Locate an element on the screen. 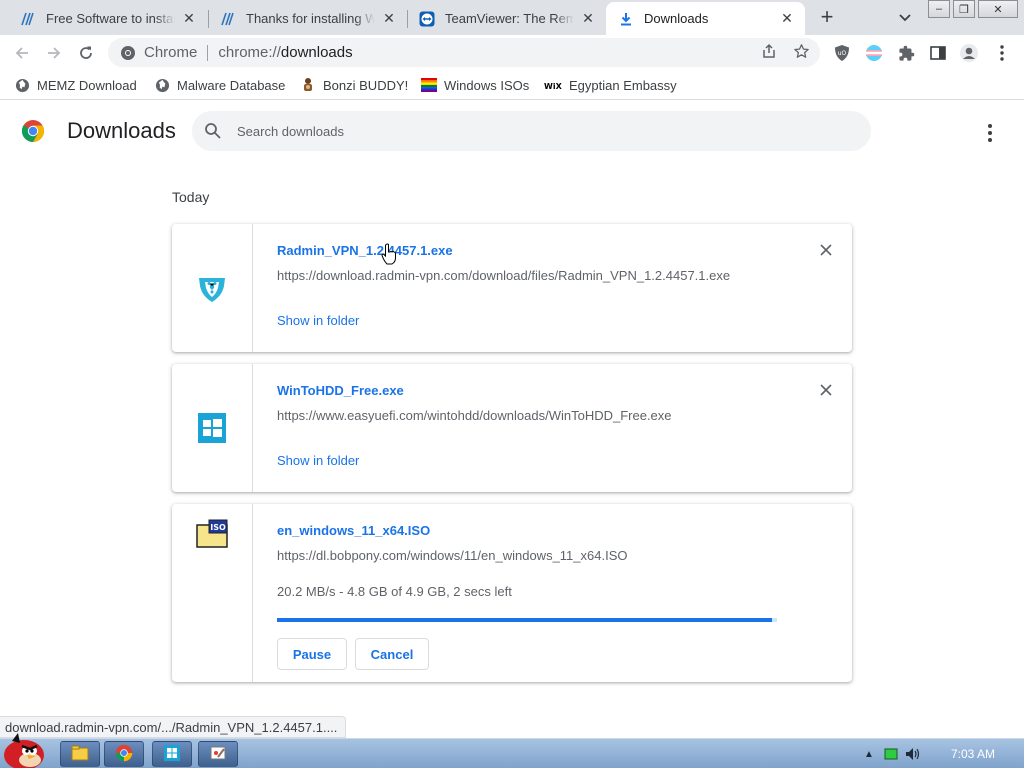  iso-file-icon: ISO is located at coordinates (212, 534).